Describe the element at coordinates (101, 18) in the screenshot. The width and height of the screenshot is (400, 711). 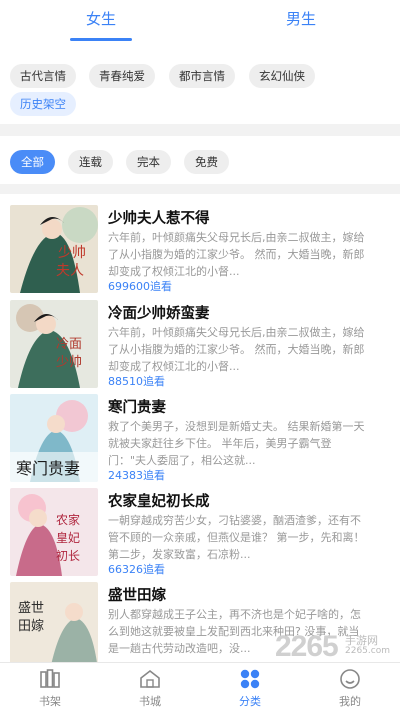
I see `tab-female: 女生` at that location.